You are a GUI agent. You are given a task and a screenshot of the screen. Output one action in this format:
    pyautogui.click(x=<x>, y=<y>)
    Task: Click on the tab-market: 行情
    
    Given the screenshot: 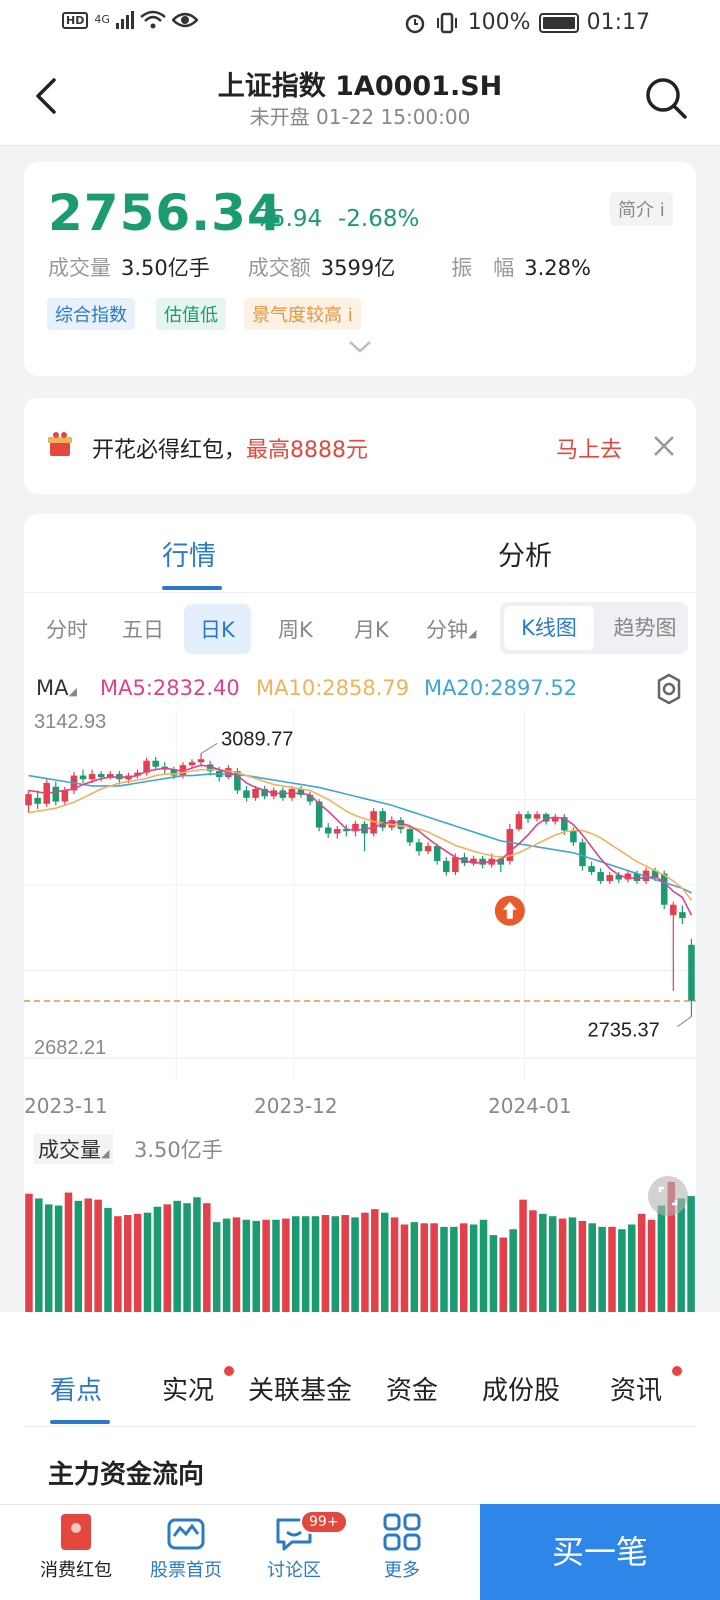 What is the action you would take?
    pyautogui.click(x=189, y=553)
    